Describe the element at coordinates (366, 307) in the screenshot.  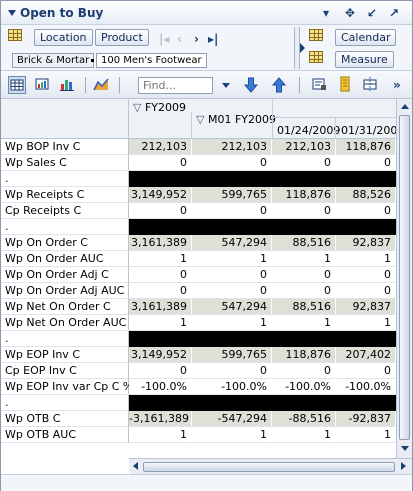
I see `table-cell: 92,837` at that location.